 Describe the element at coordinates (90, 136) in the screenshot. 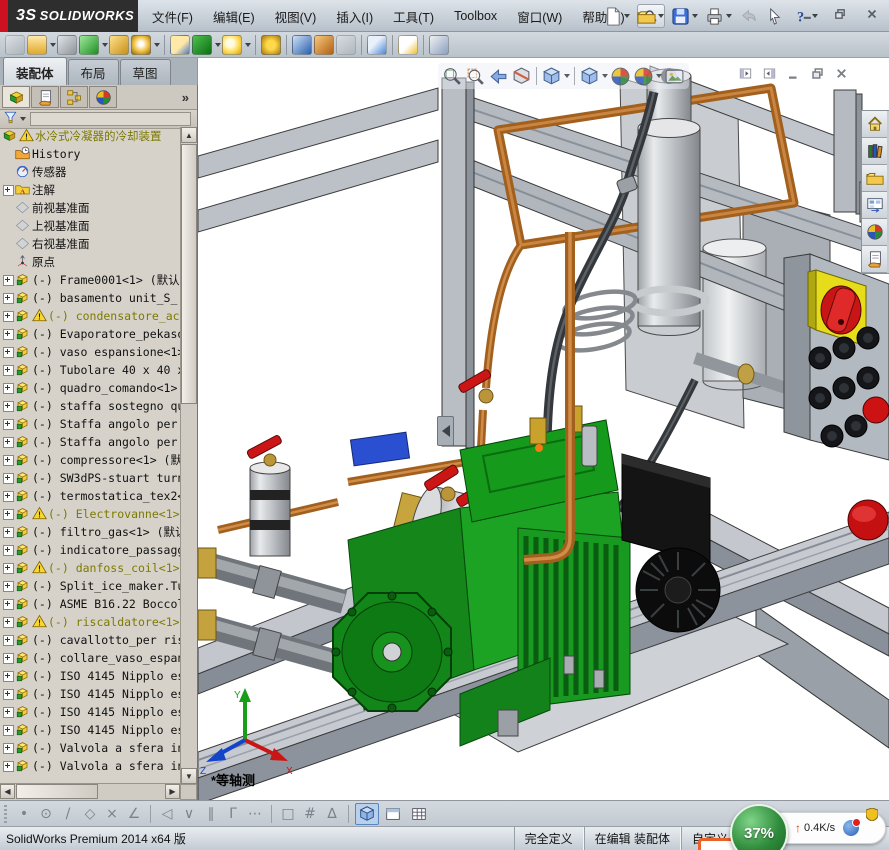

I see `tree-item: ! 水冷式冷凝器的冷却装置` at that location.